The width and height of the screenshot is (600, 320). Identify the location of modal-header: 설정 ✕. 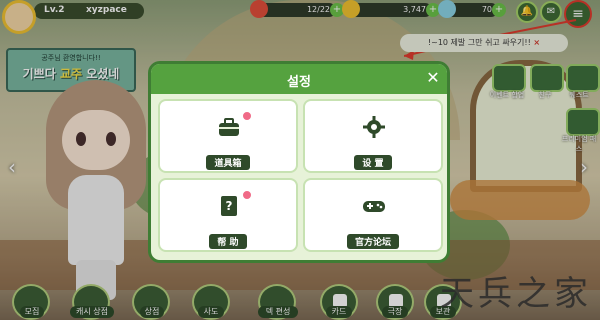
(299, 79).